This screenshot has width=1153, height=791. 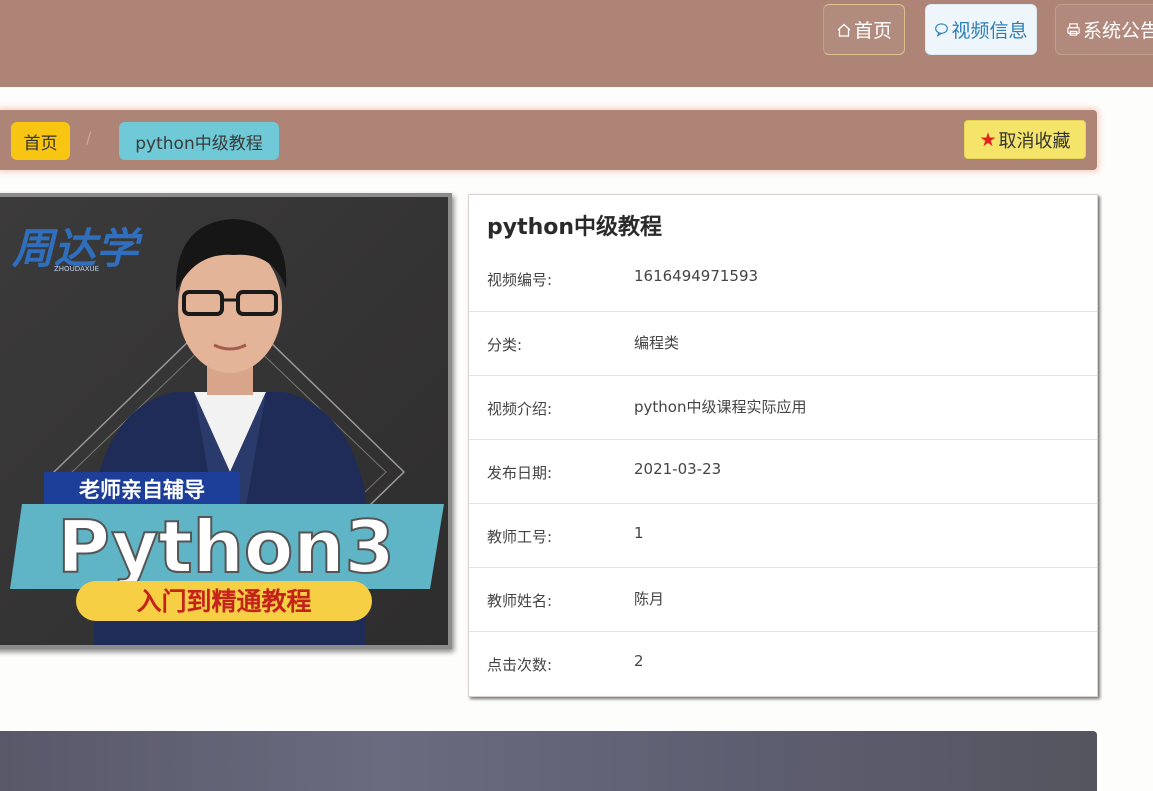 What do you see at coordinates (548, 140) in the screenshot?
I see `breadcrumb-bar: 首页 / python中级教程 ★ 取消收藏` at bounding box center [548, 140].